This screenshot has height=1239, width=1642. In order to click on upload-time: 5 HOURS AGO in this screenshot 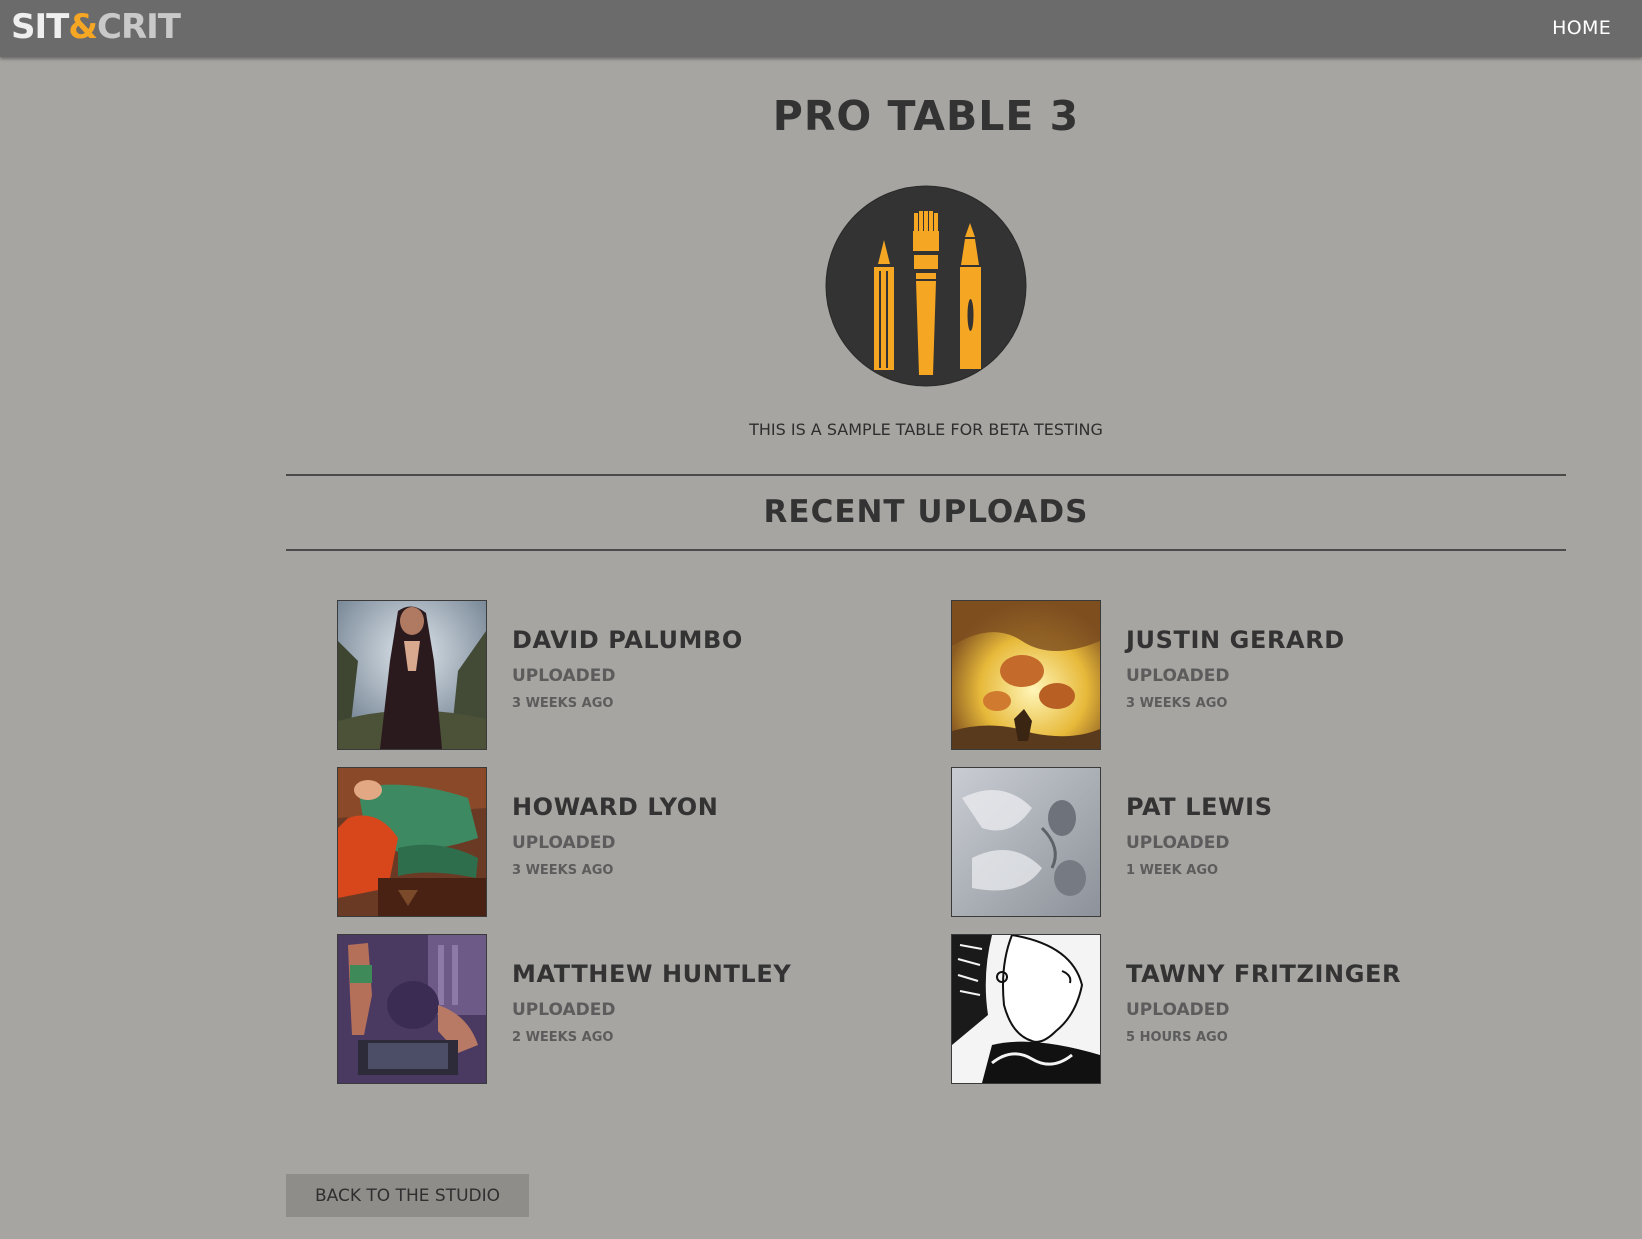, I will do `click(1177, 1037)`.